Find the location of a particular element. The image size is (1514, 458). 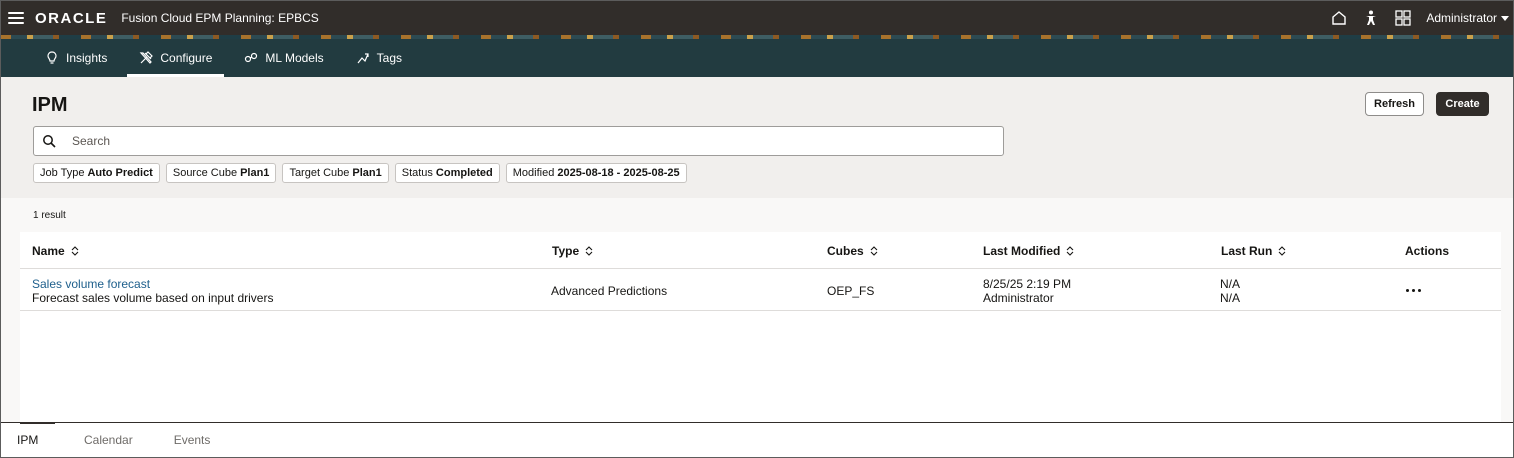

filter-name: Job Type is located at coordinates (62, 173).